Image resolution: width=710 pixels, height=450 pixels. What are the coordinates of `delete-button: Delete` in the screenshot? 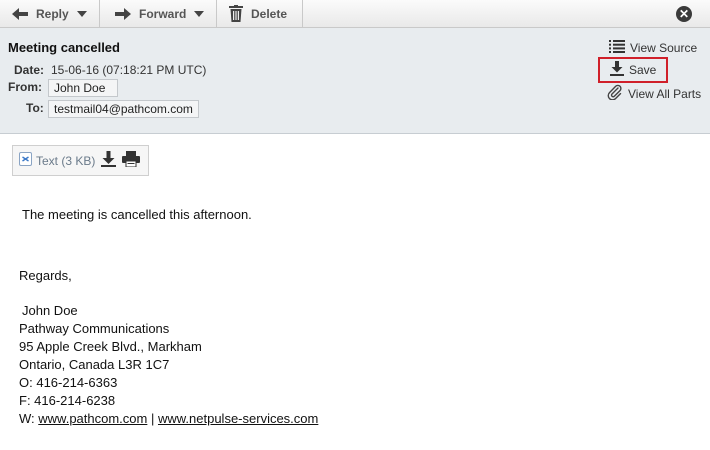 It's located at (260, 13).